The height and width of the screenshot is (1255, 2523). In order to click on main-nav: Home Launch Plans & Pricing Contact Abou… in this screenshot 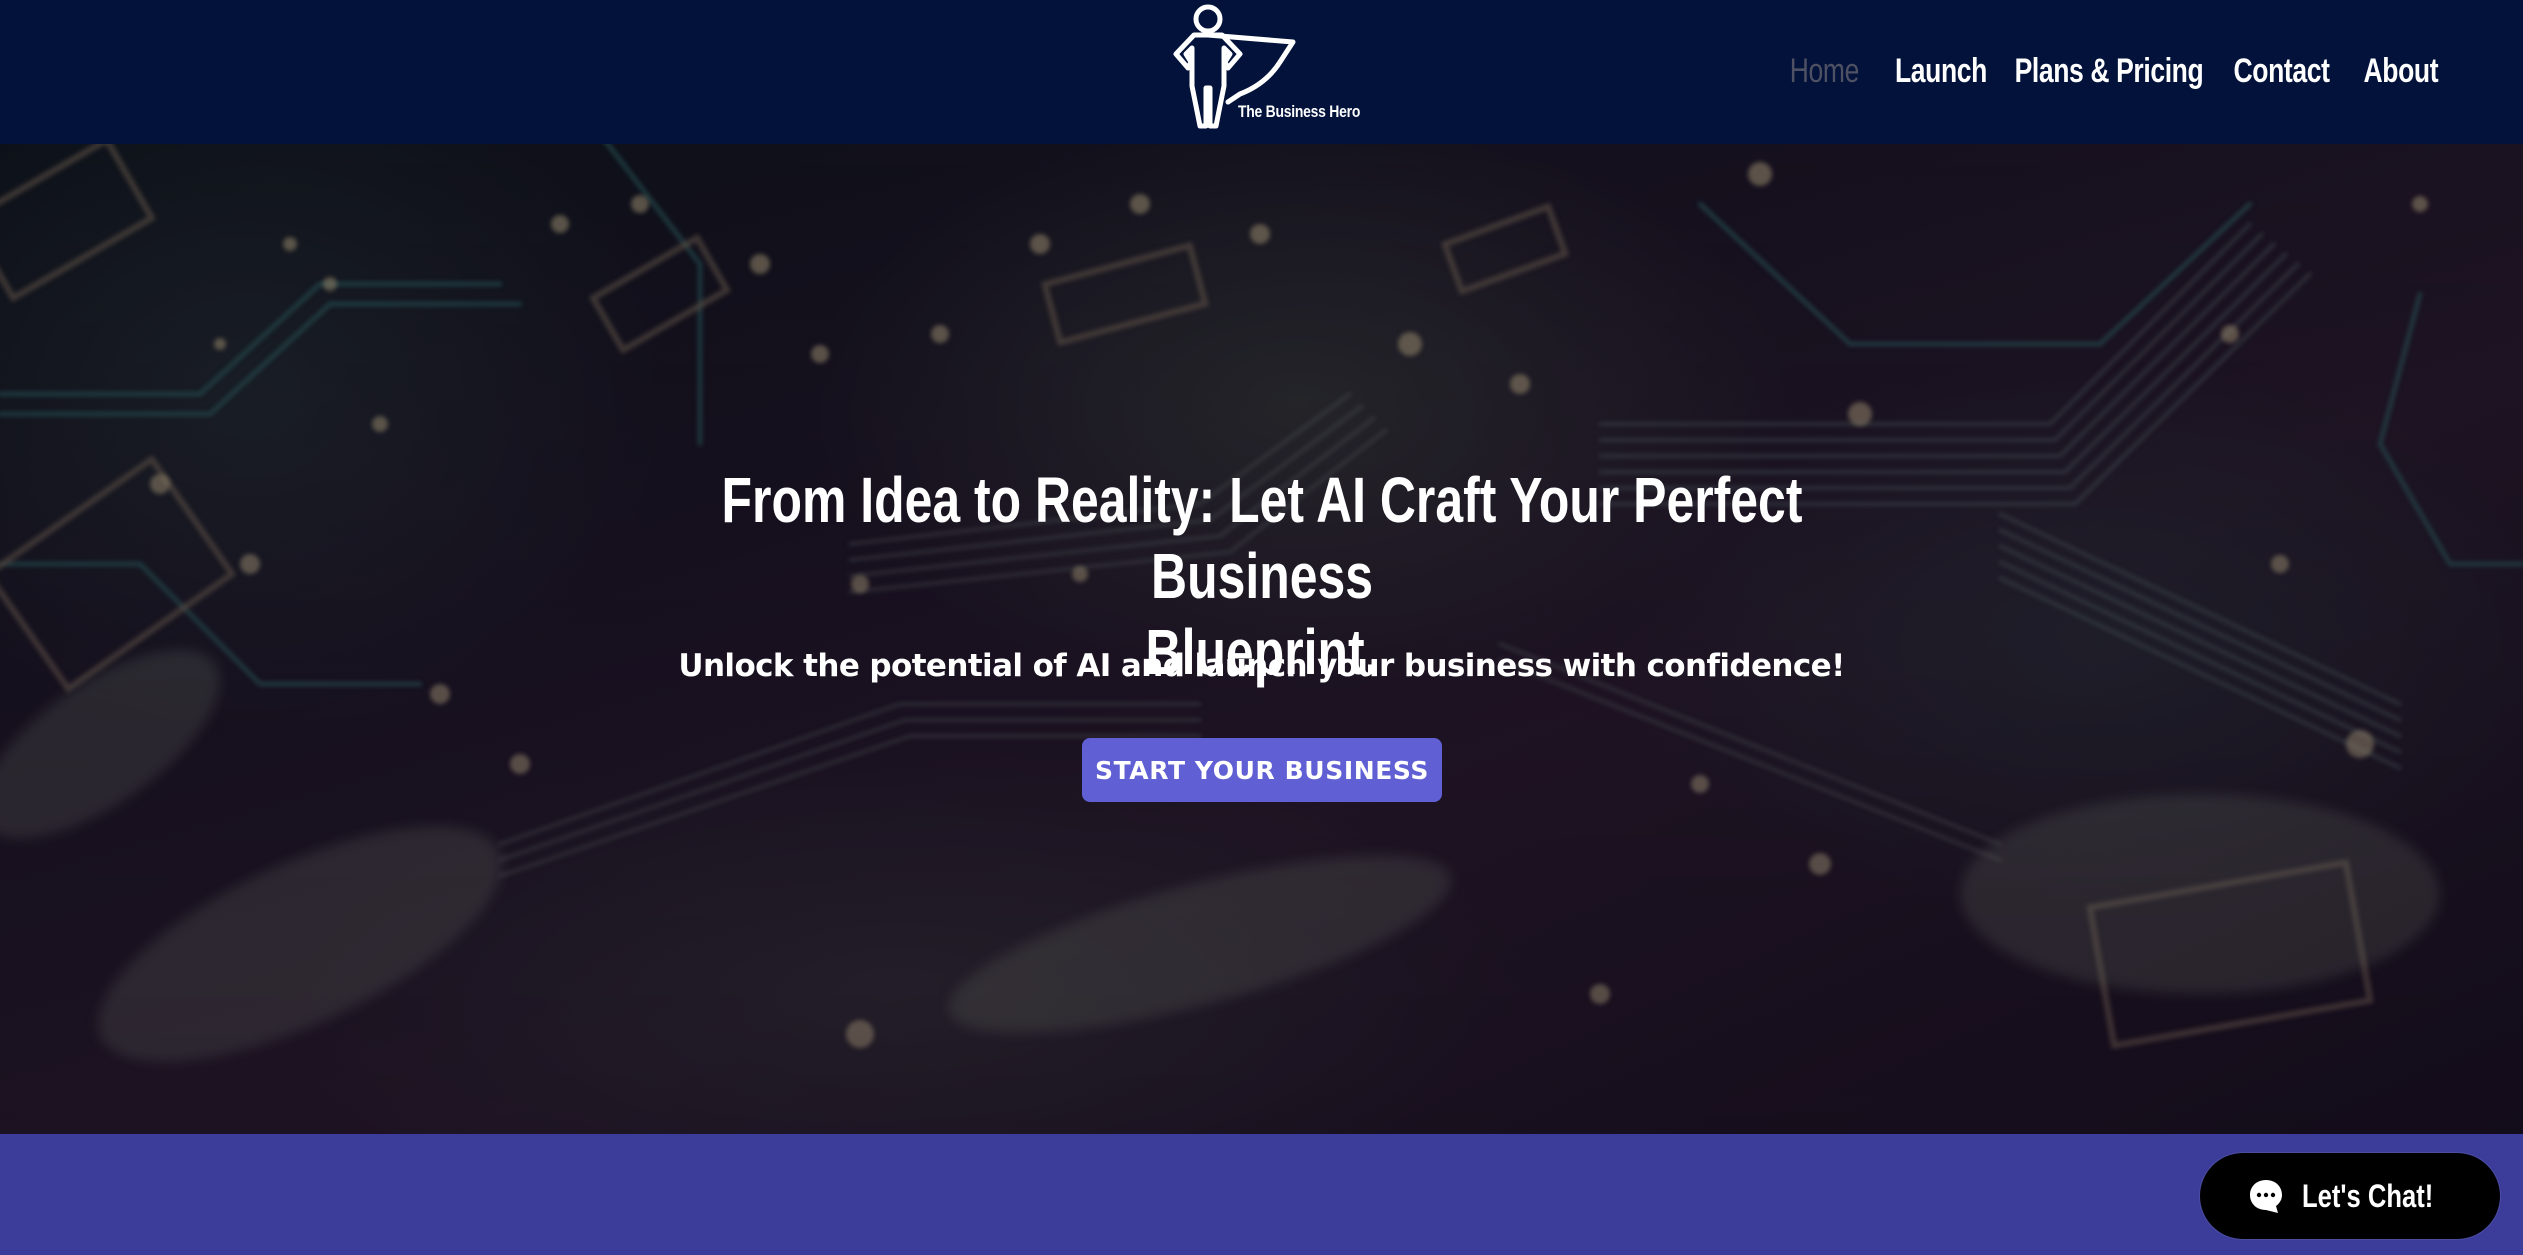, I will do `click(2114, 71)`.